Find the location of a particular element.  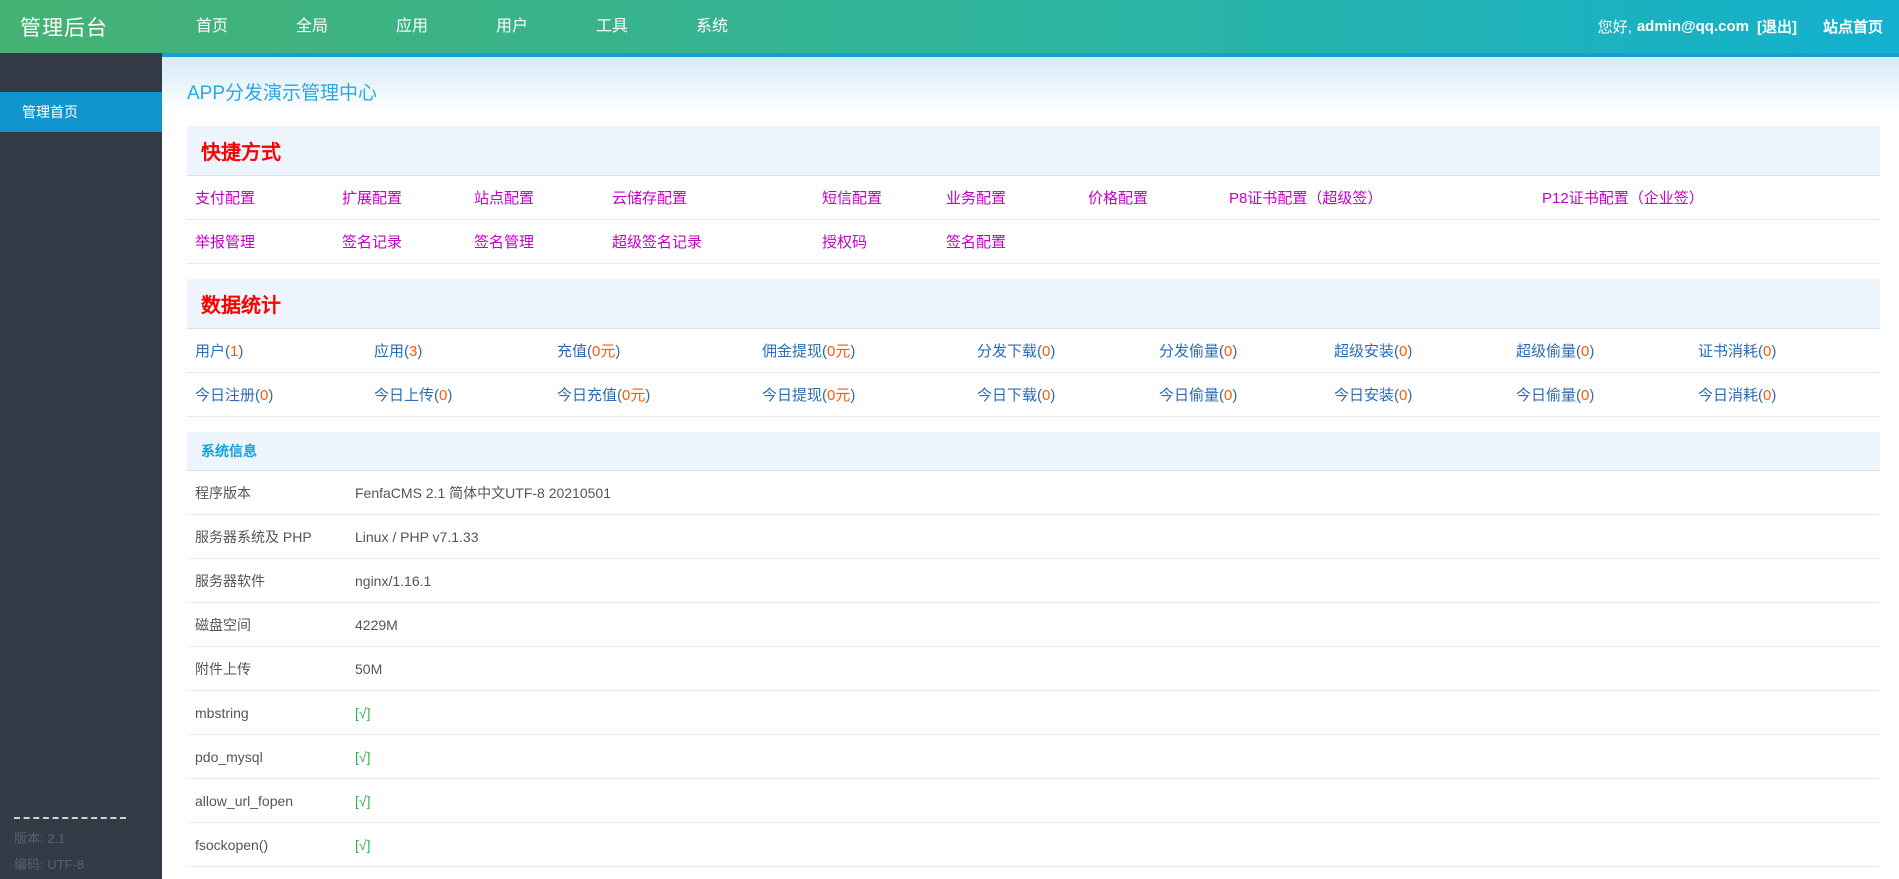

link-sign-config: 签名配置 is located at coordinates (1017, 241).